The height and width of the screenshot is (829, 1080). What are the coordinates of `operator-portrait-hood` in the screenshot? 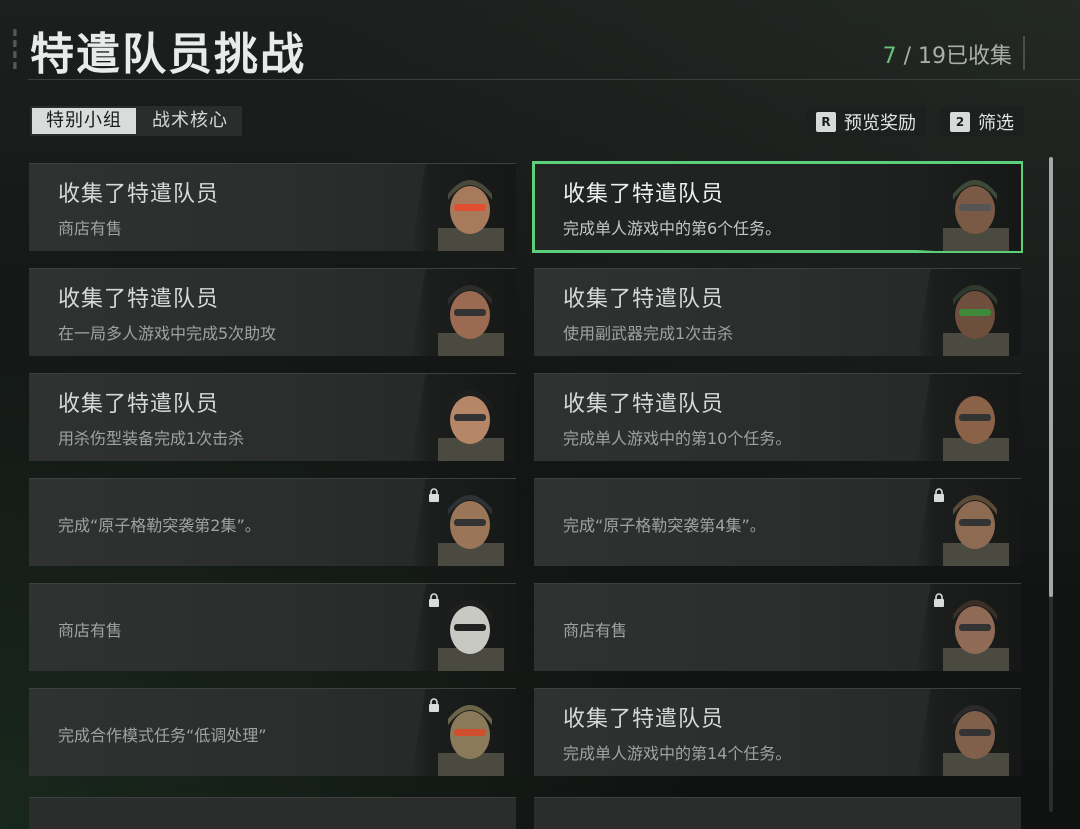 It's located at (972, 523).